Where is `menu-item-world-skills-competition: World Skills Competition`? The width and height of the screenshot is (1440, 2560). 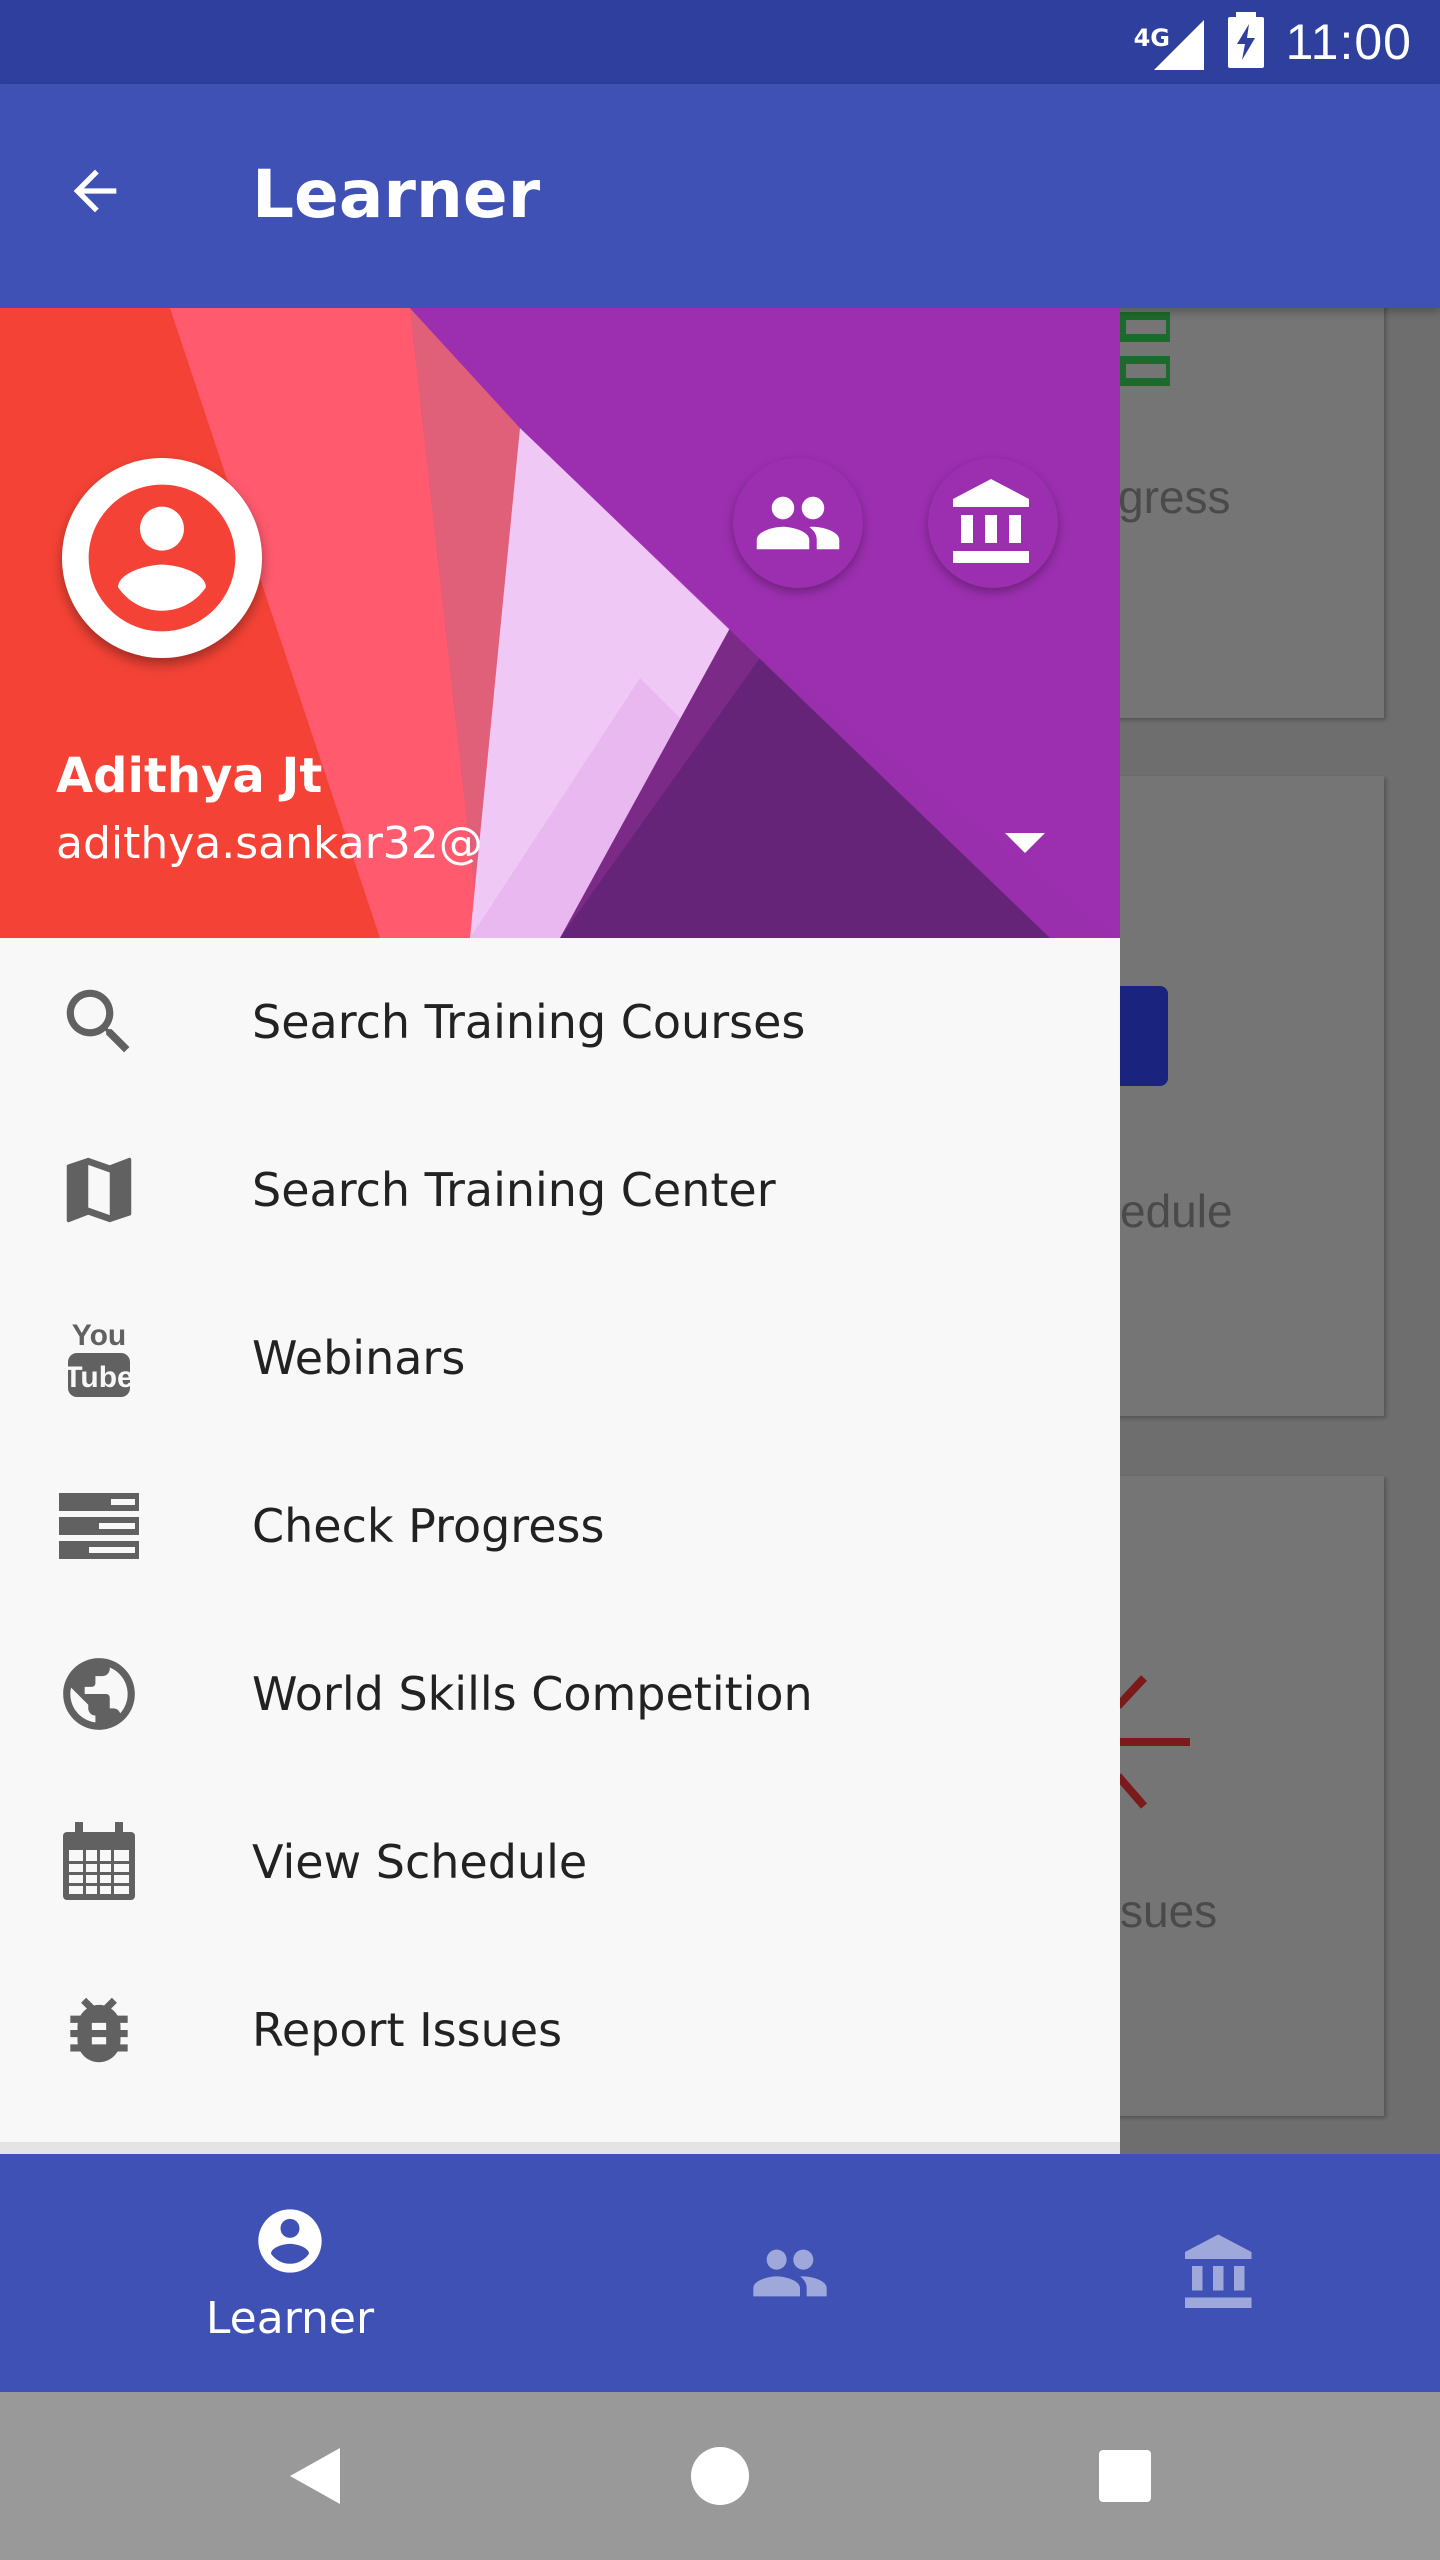
menu-item-world-skills-competition: World Skills Competition is located at coordinates (560, 1694).